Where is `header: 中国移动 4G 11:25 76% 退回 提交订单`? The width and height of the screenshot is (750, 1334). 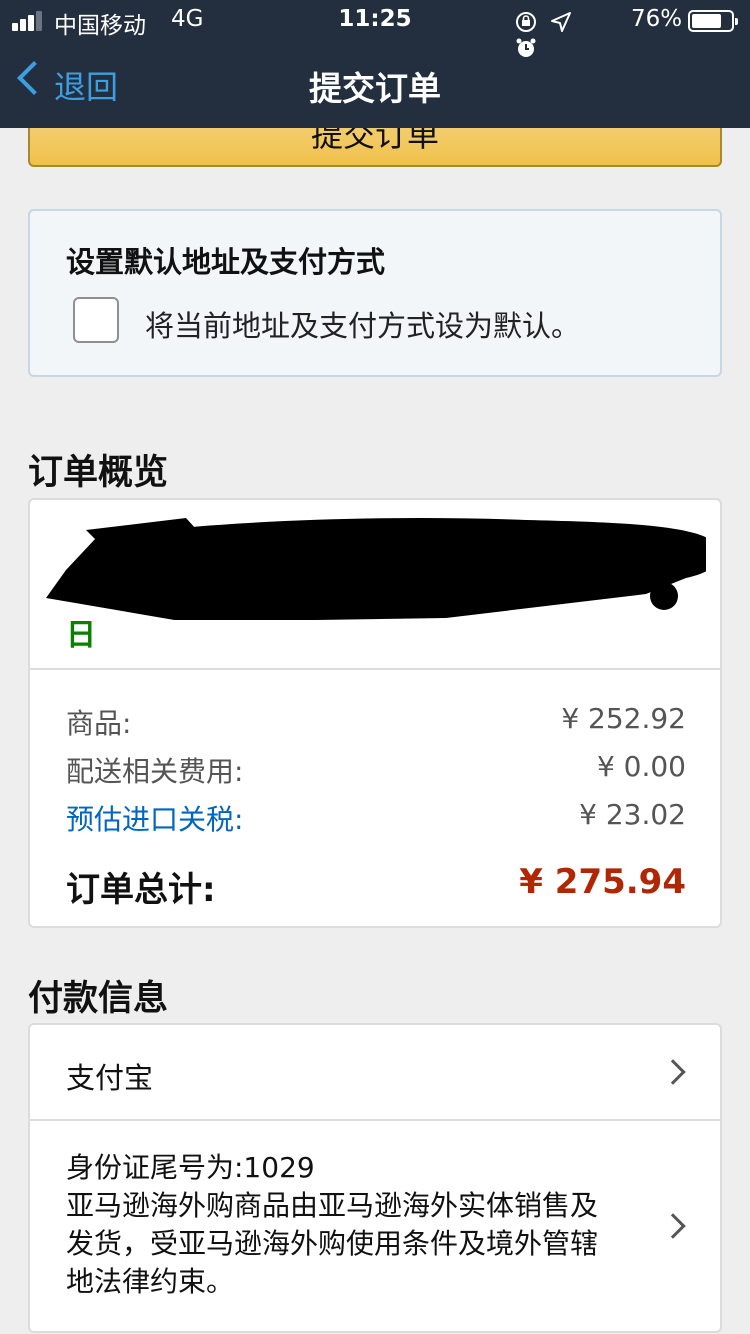
header: 中国移动 4G 11:25 76% 退回 提交订单 is located at coordinates (375, 64).